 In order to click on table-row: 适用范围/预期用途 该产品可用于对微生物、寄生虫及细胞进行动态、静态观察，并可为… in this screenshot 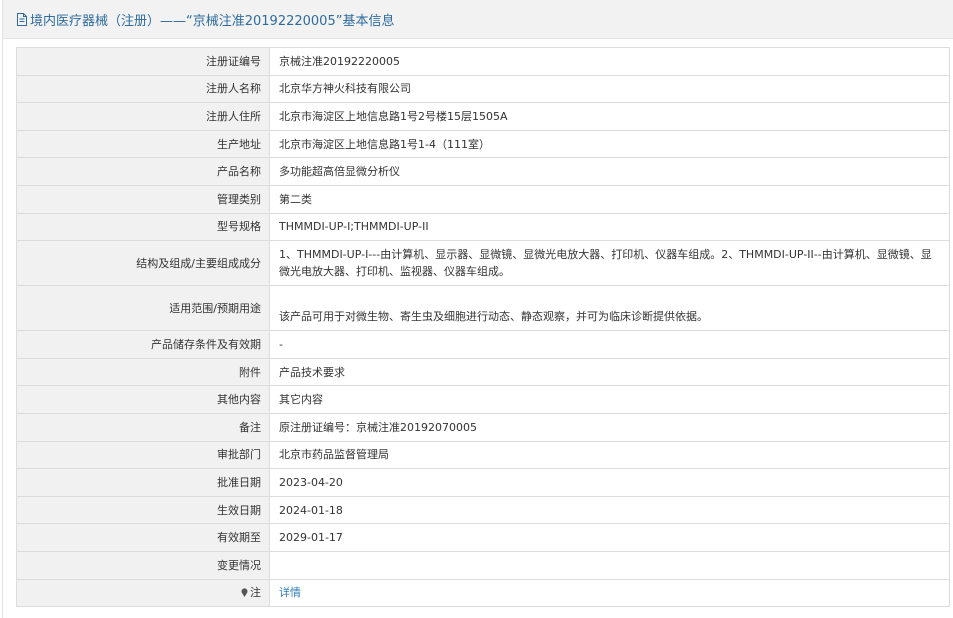, I will do `click(483, 308)`.